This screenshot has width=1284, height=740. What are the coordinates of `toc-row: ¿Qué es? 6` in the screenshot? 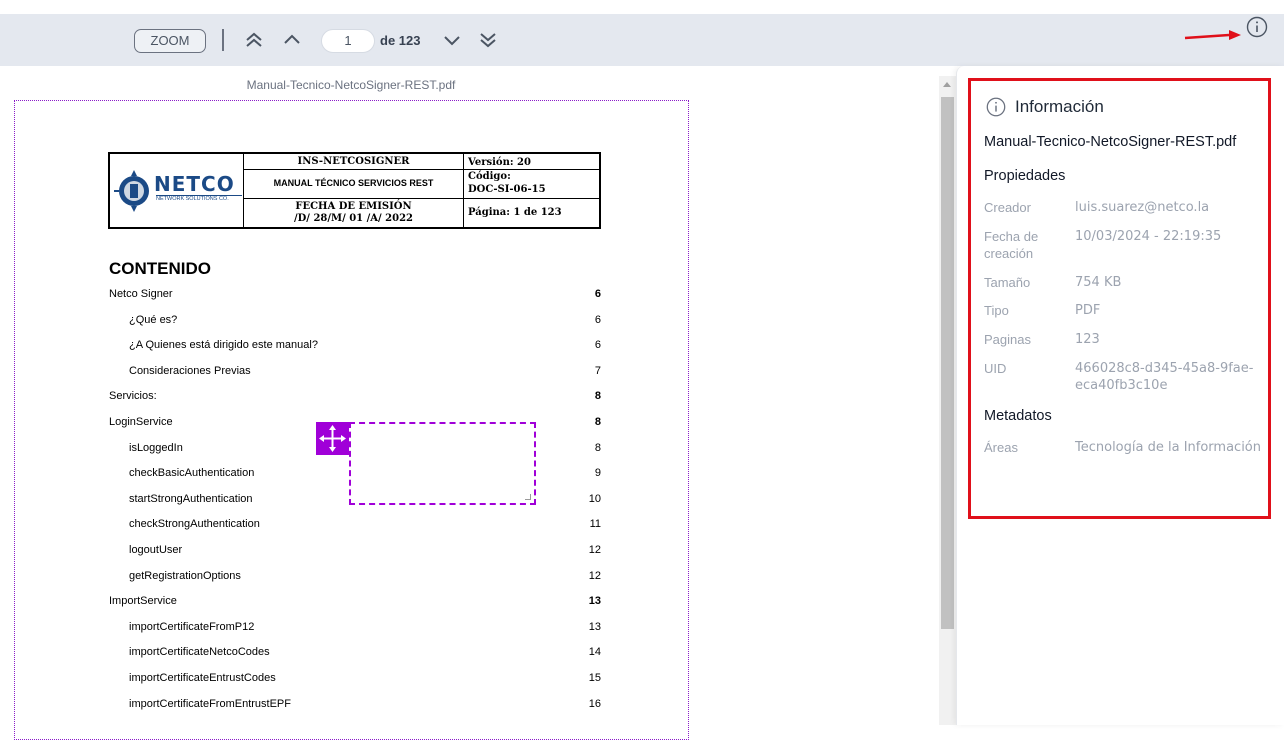 It's located at (355, 322).